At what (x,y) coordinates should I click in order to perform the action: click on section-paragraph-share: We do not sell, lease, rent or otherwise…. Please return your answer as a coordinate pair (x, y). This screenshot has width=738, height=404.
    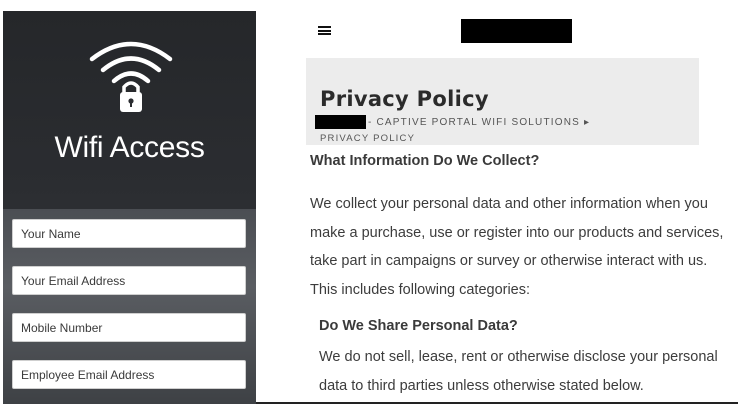
    Looking at the image, I should click on (528, 371).